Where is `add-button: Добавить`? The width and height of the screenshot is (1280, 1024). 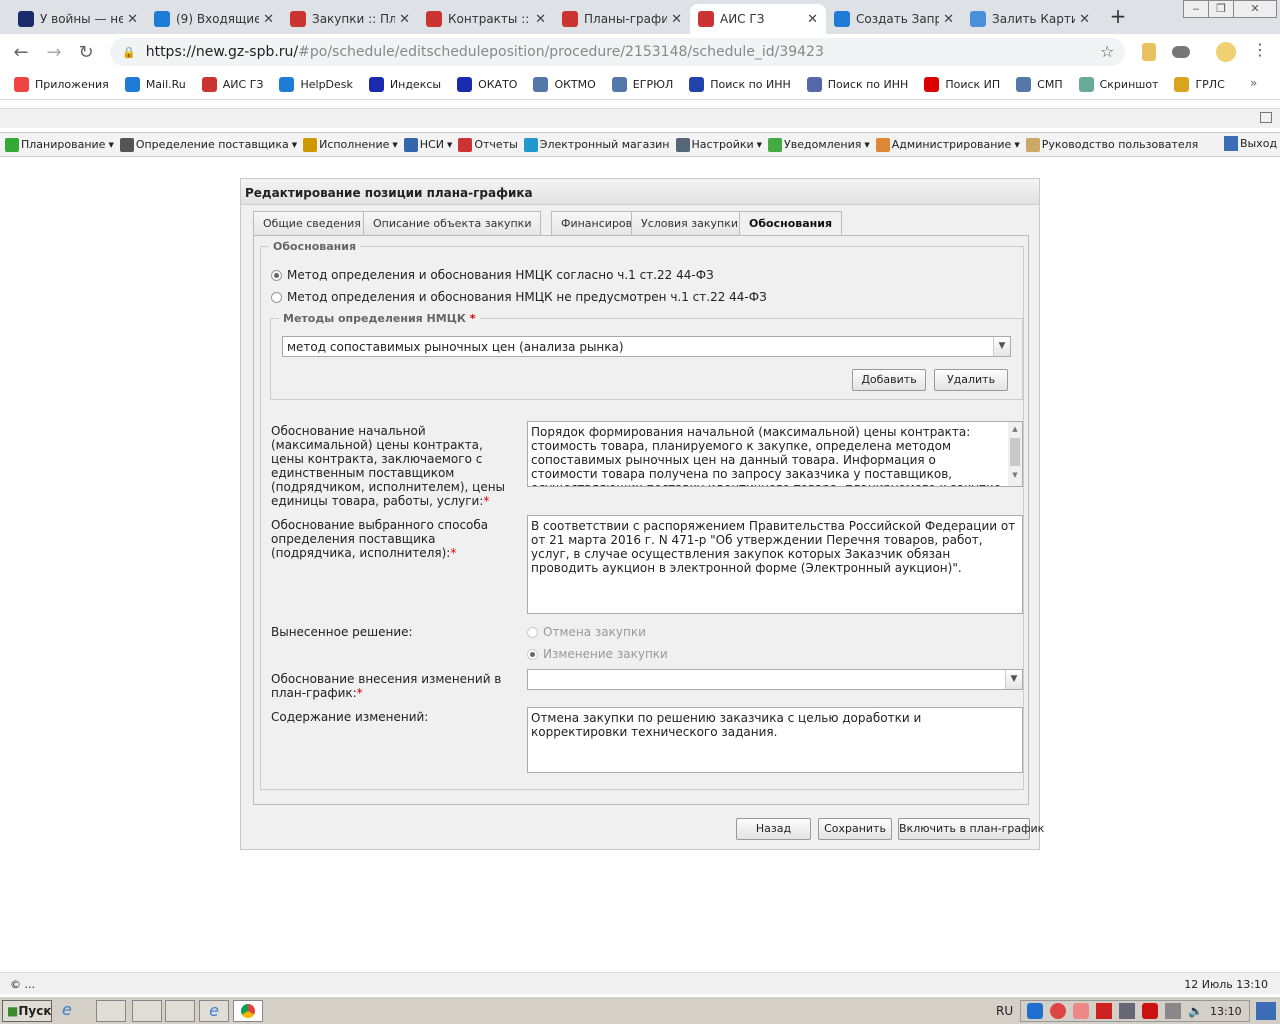 add-button: Добавить is located at coordinates (889, 380).